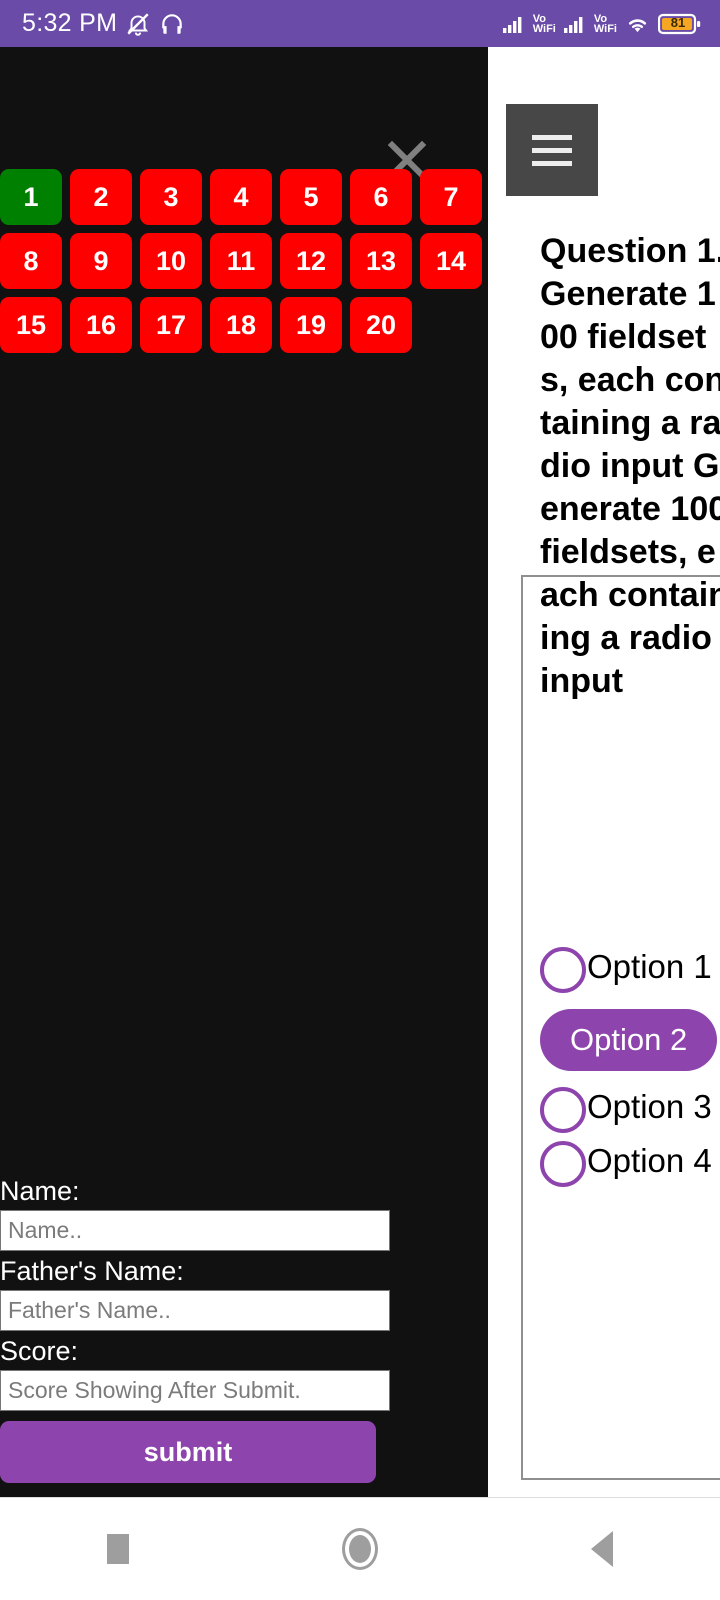  What do you see at coordinates (602, 1549) in the screenshot?
I see `back-triangle-icon` at bounding box center [602, 1549].